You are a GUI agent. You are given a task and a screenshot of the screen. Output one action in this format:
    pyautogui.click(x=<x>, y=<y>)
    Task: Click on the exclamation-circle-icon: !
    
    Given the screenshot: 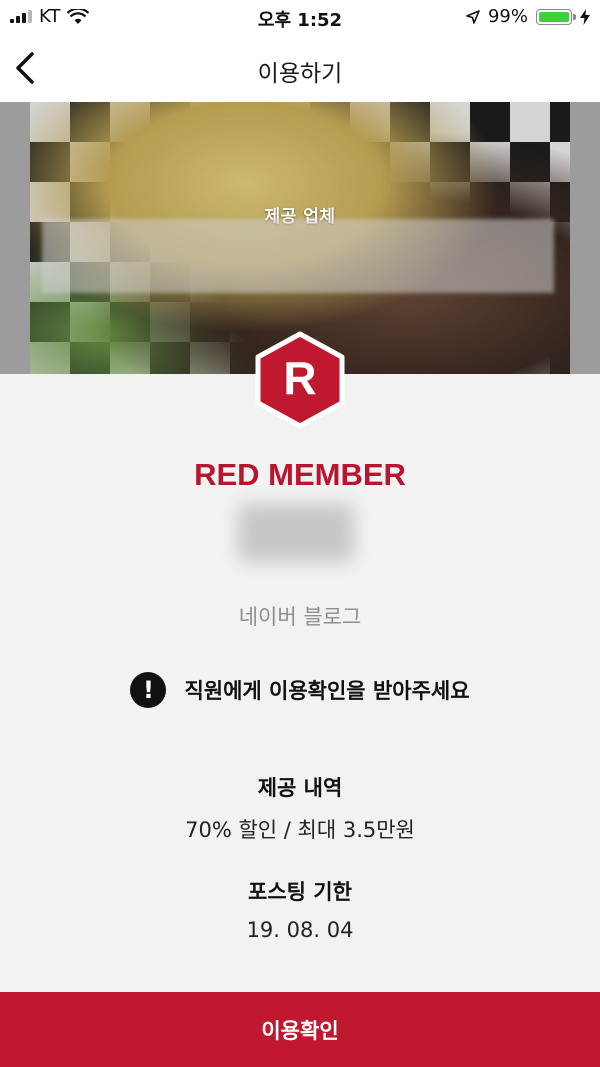 What is the action you would take?
    pyautogui.click(x=148, y=690)
    